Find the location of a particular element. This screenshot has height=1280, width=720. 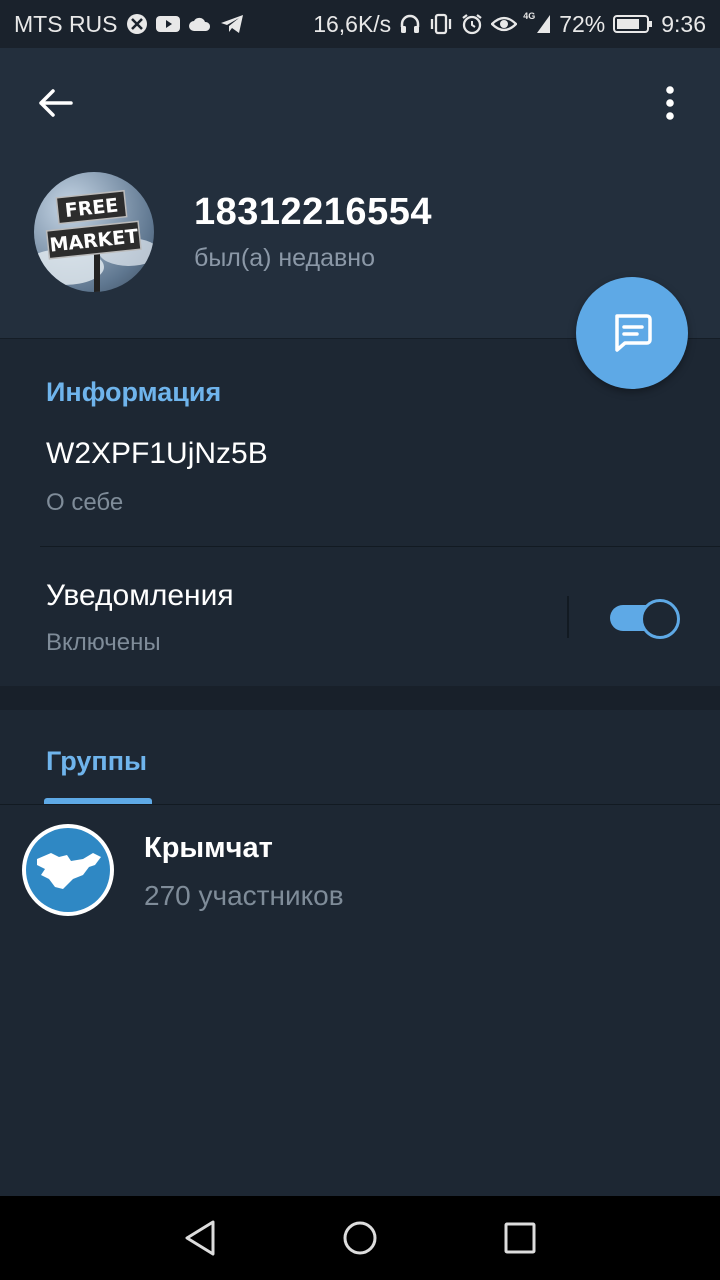

clock: 9:36 is located at coordinates (683, 23).